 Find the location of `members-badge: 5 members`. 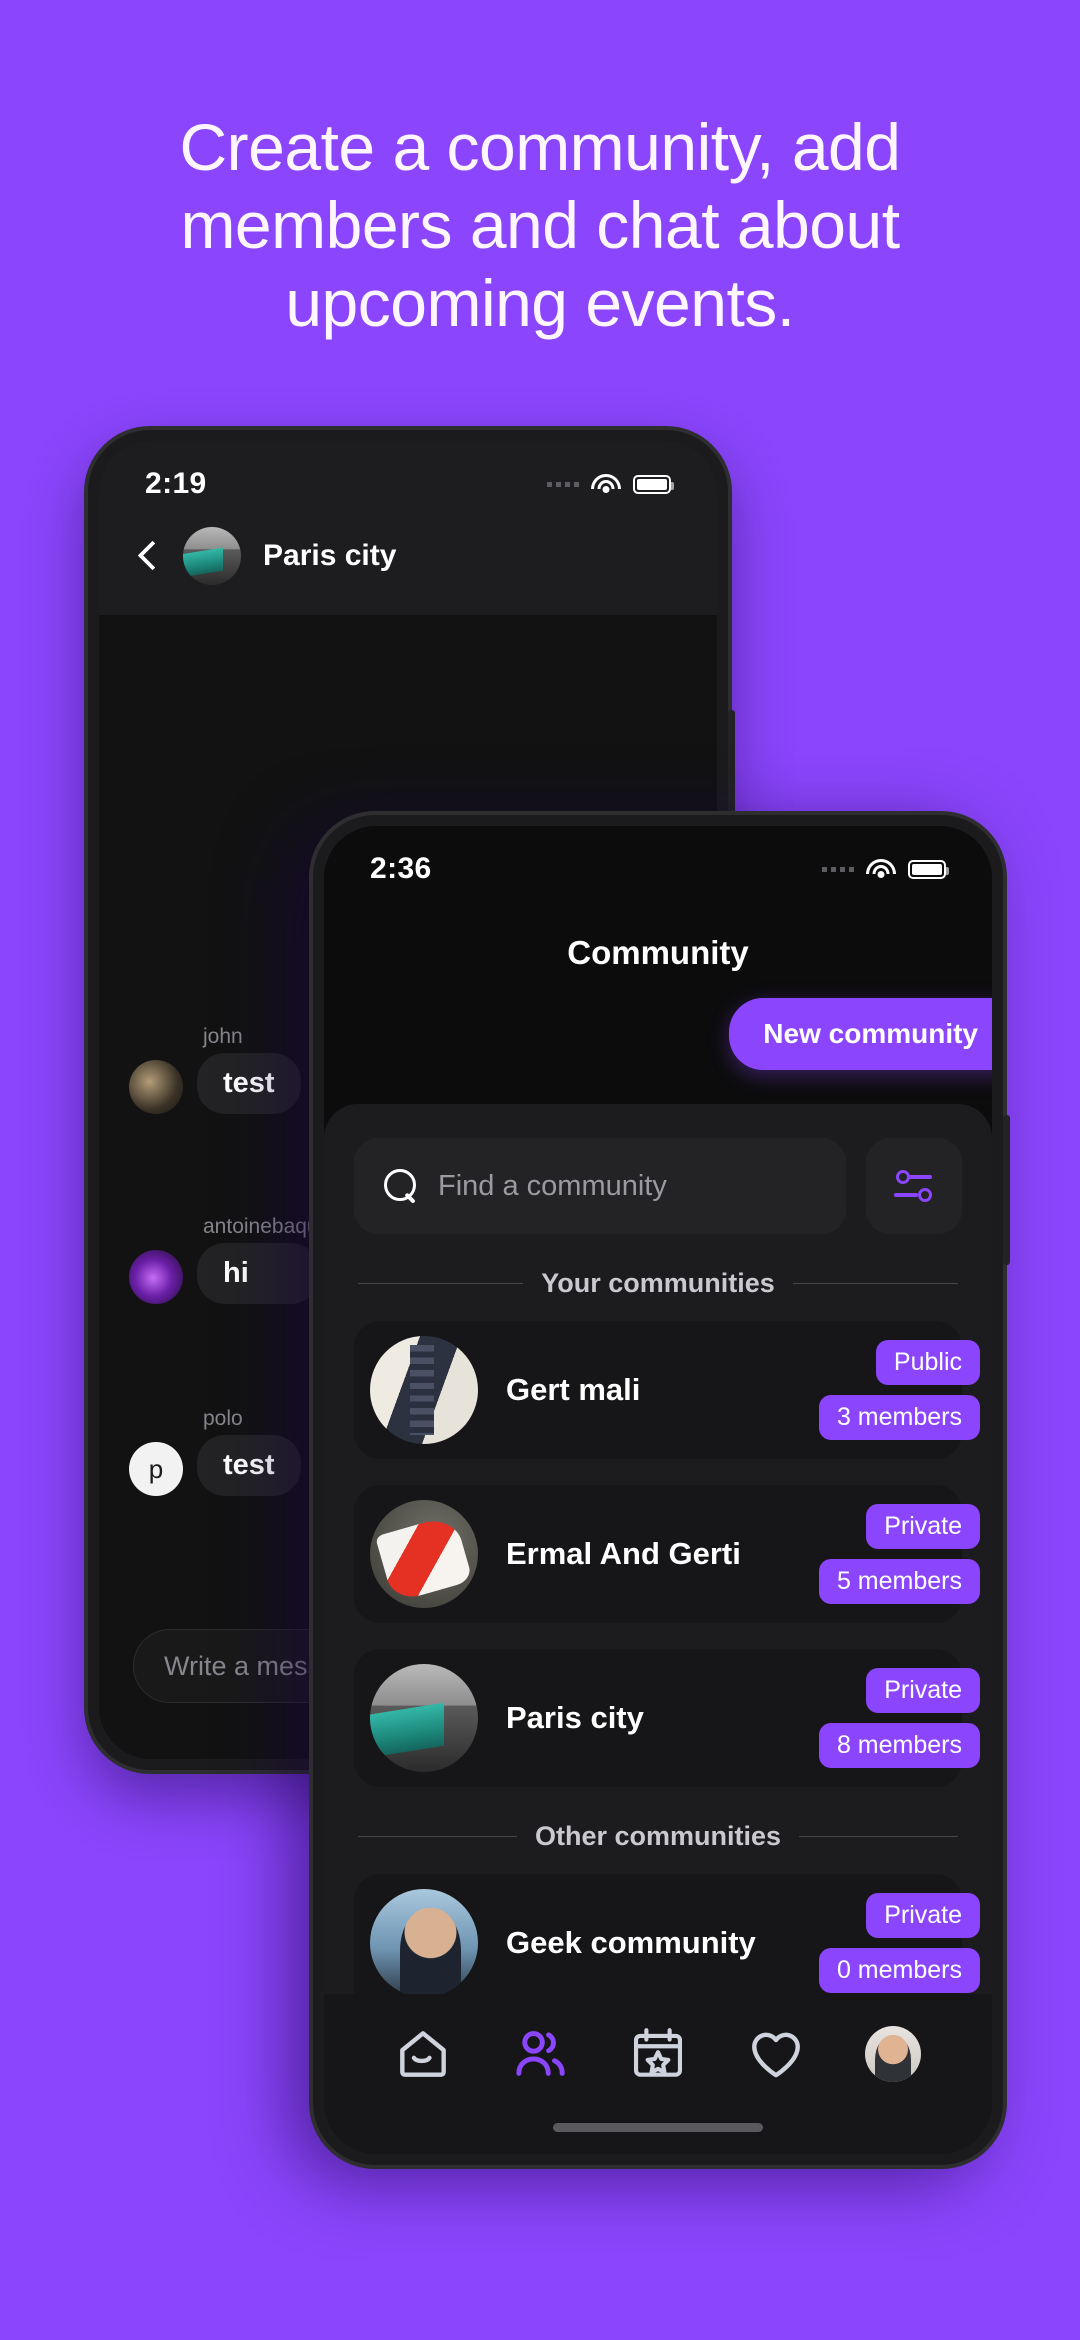

members-badge: 5 members is located at coordinates (899, 1581).